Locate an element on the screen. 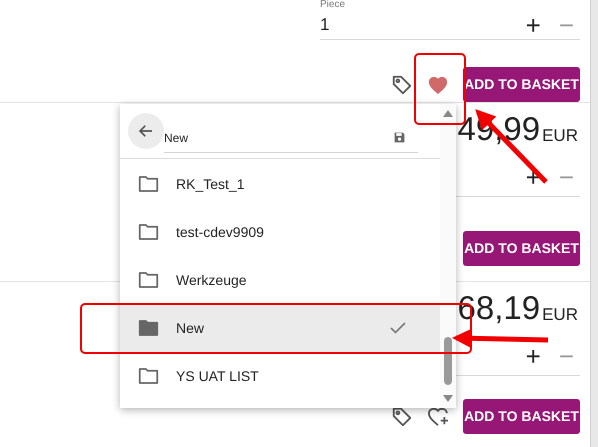 This screenshot has width=598, height=447. scroll-up-icon is located at coordinates (448, 113).